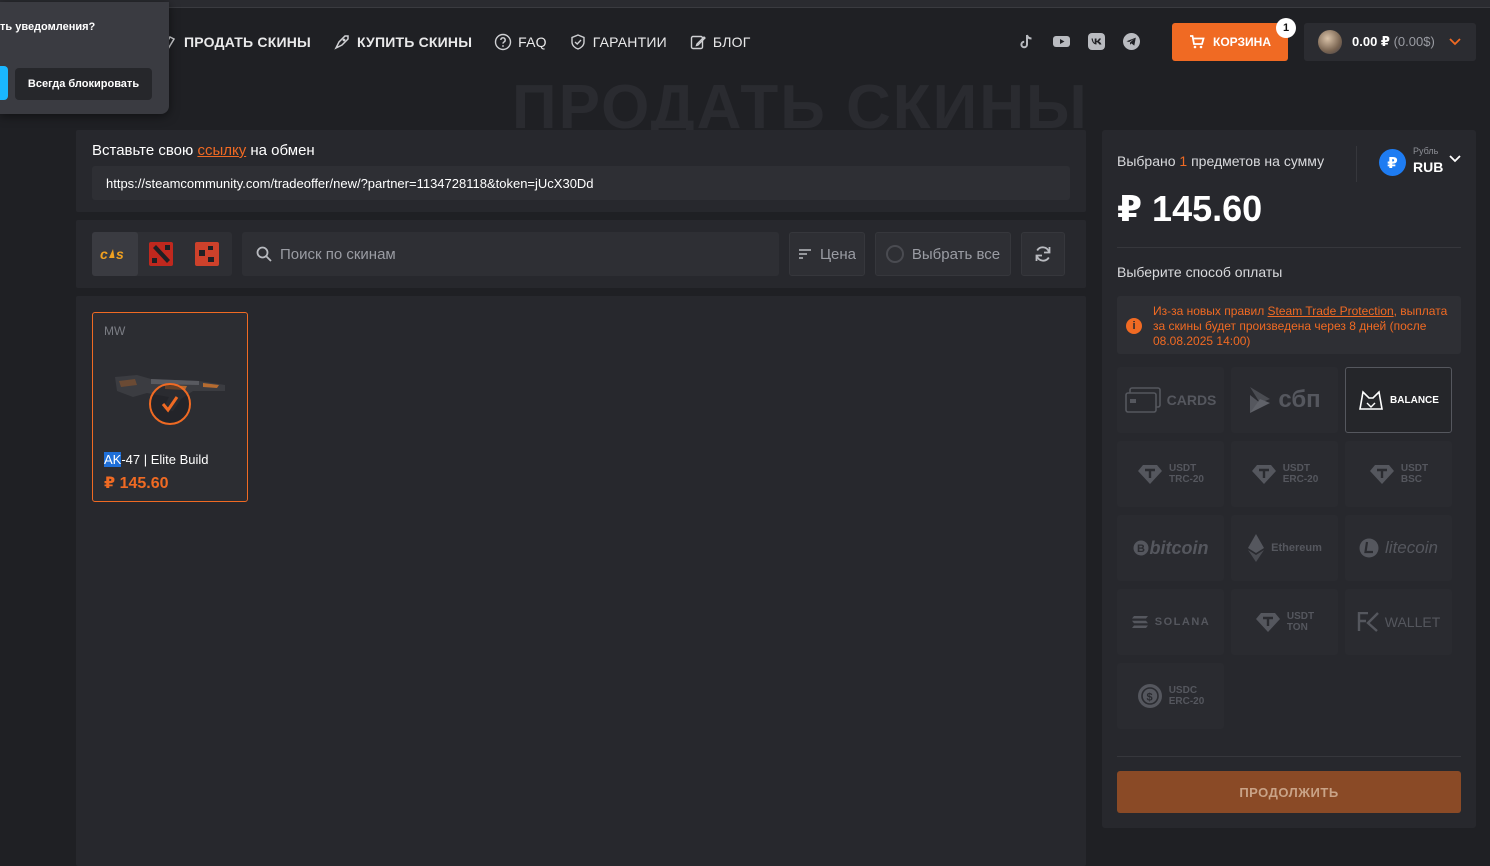 This screenshot has width=1490, height=866. I want to click on pay-cards: CARDS, so click(1170, 400).